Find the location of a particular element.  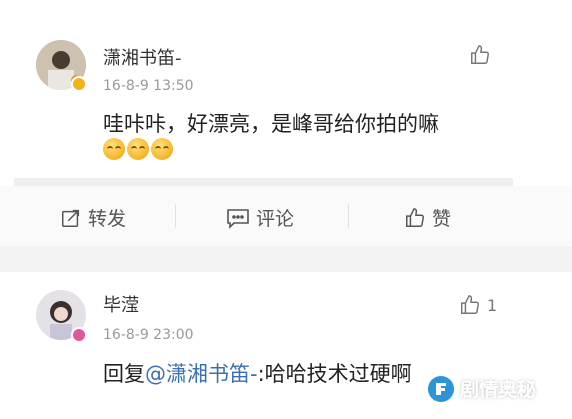

like-button is located at coordinates (483, 55).